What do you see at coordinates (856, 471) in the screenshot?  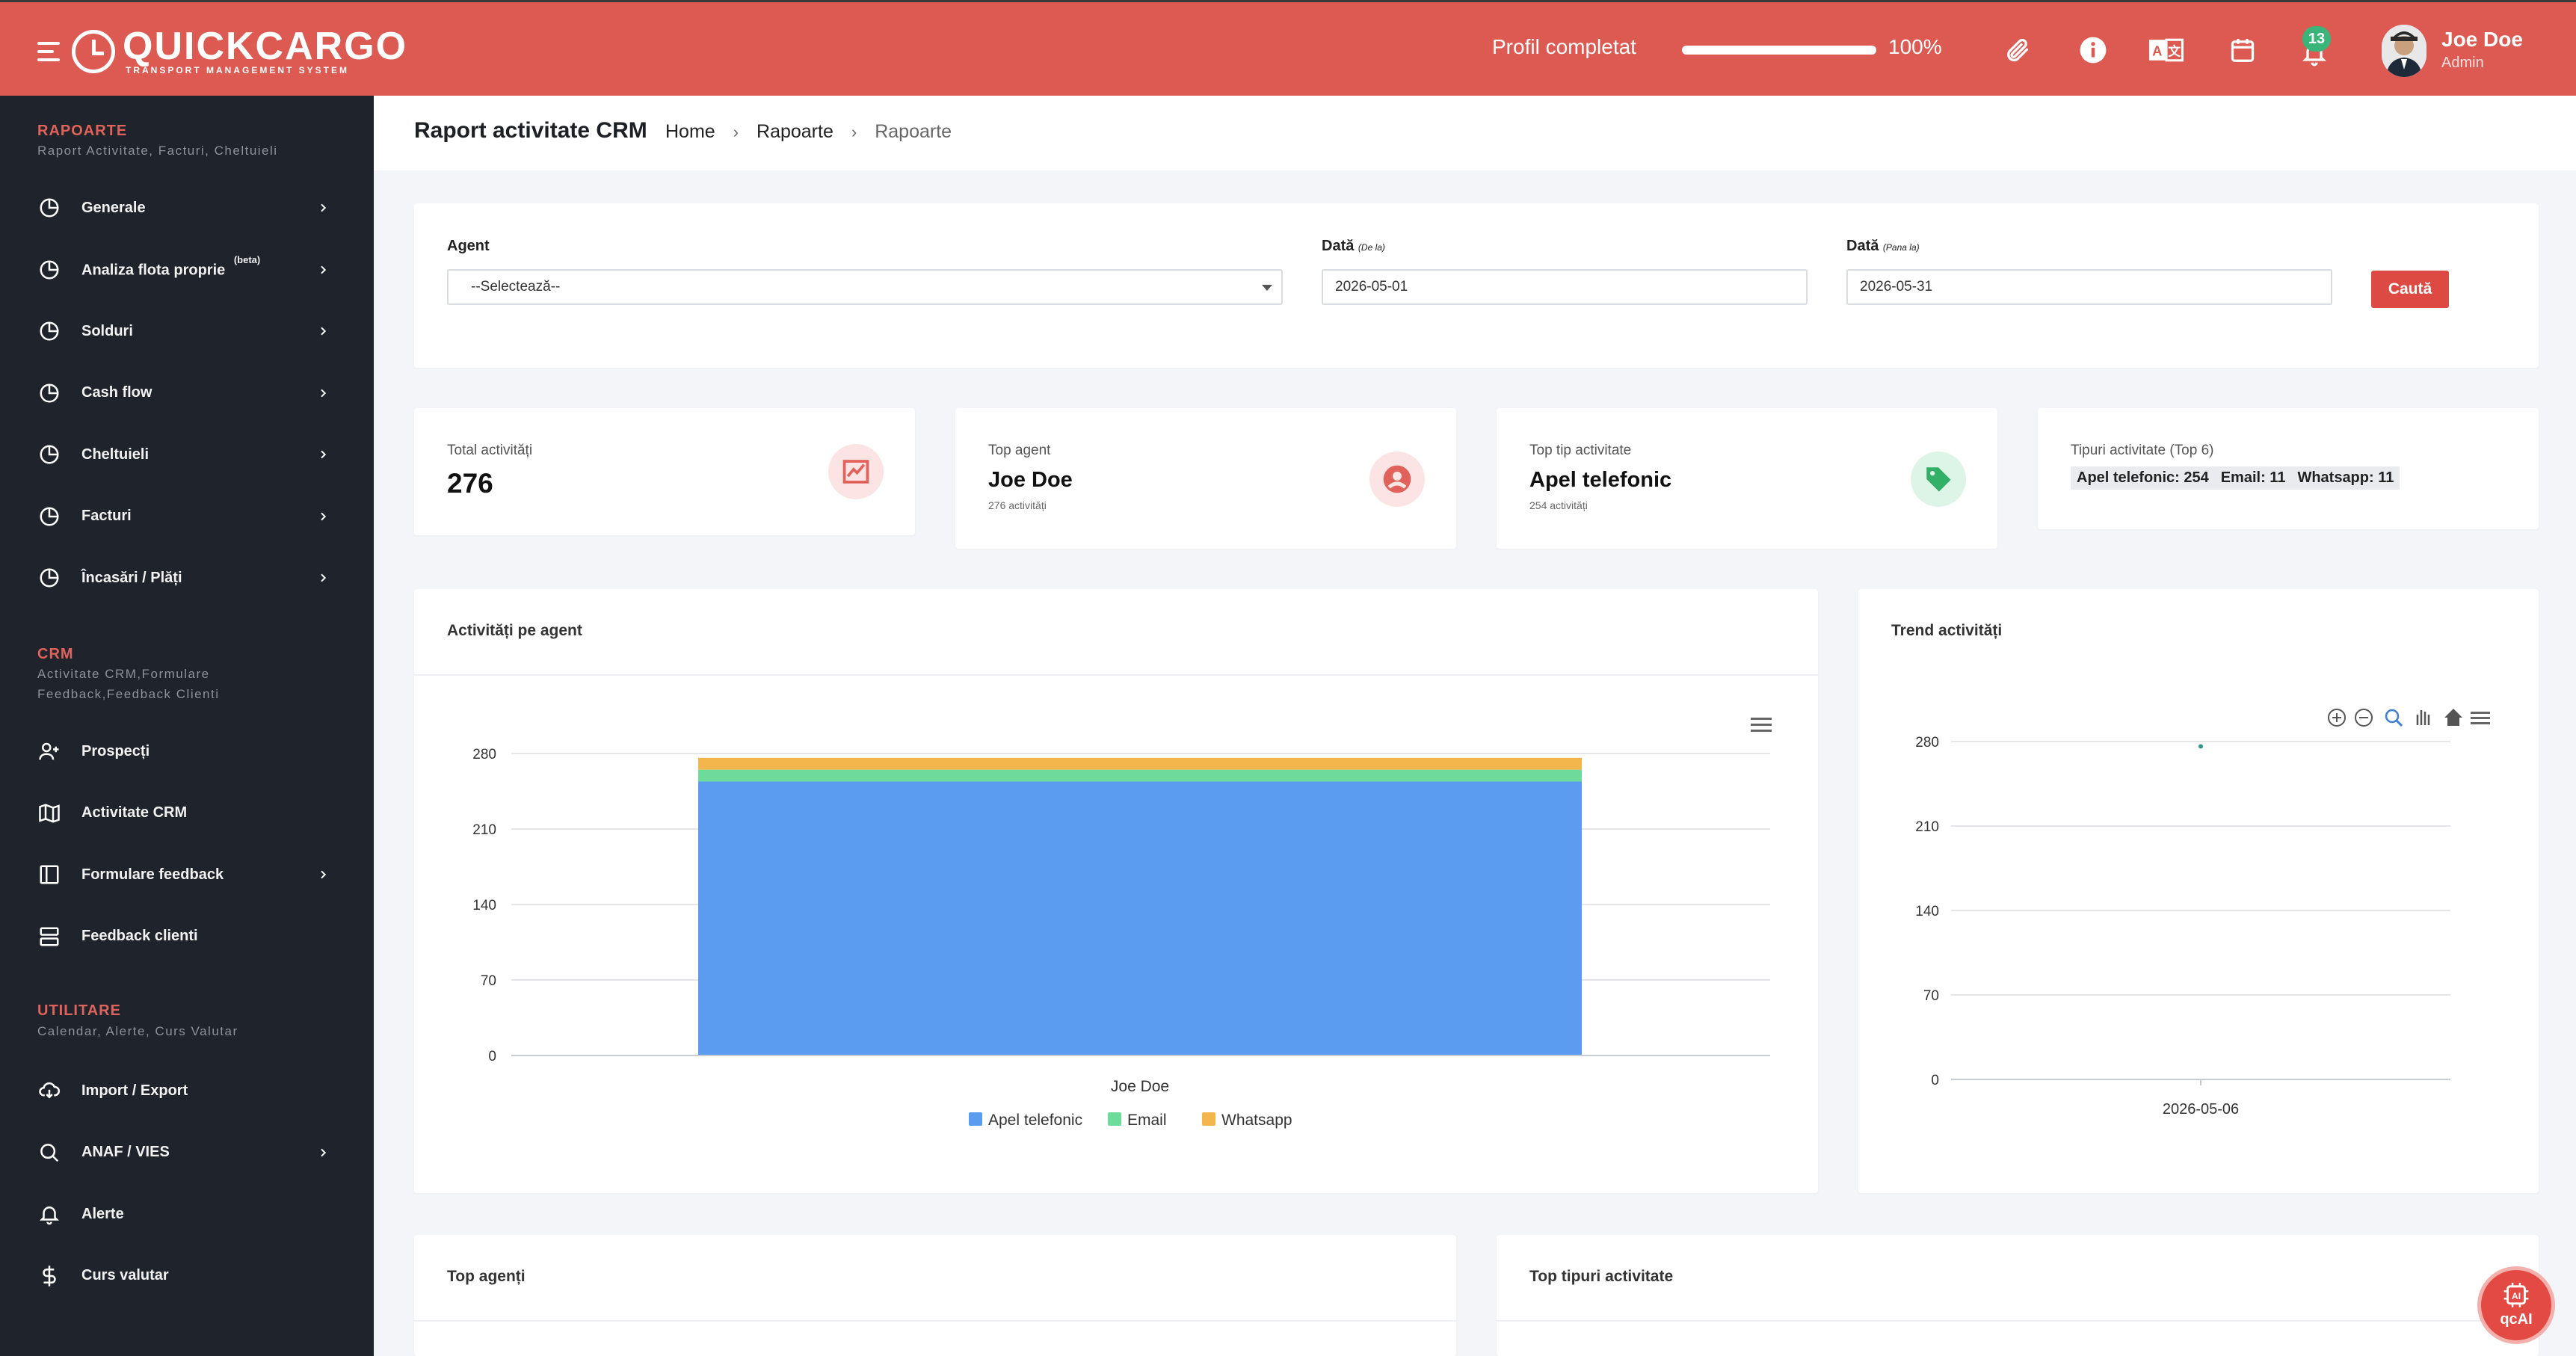 I see `trending-up-icon` at bounding box center [856, 471].